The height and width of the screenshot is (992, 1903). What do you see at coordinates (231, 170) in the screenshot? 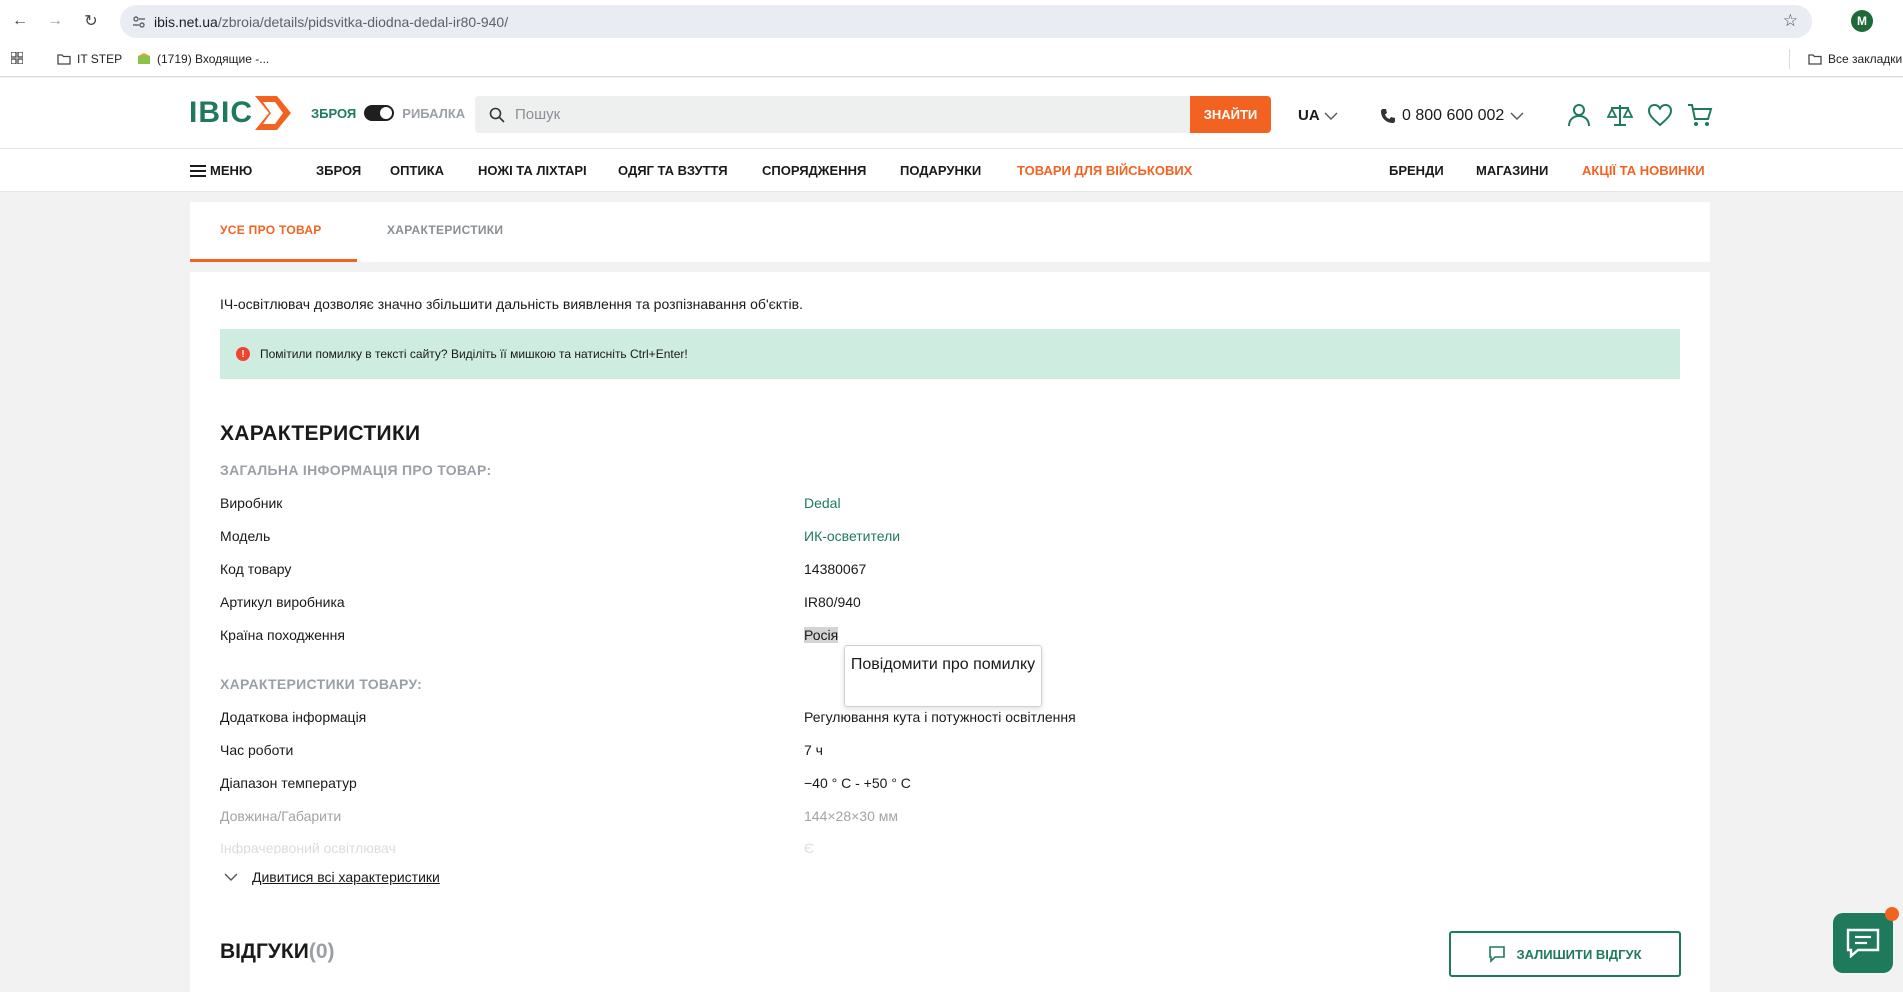
I see `menu-label: МЕНЮ` at bounding box center [231, 170].